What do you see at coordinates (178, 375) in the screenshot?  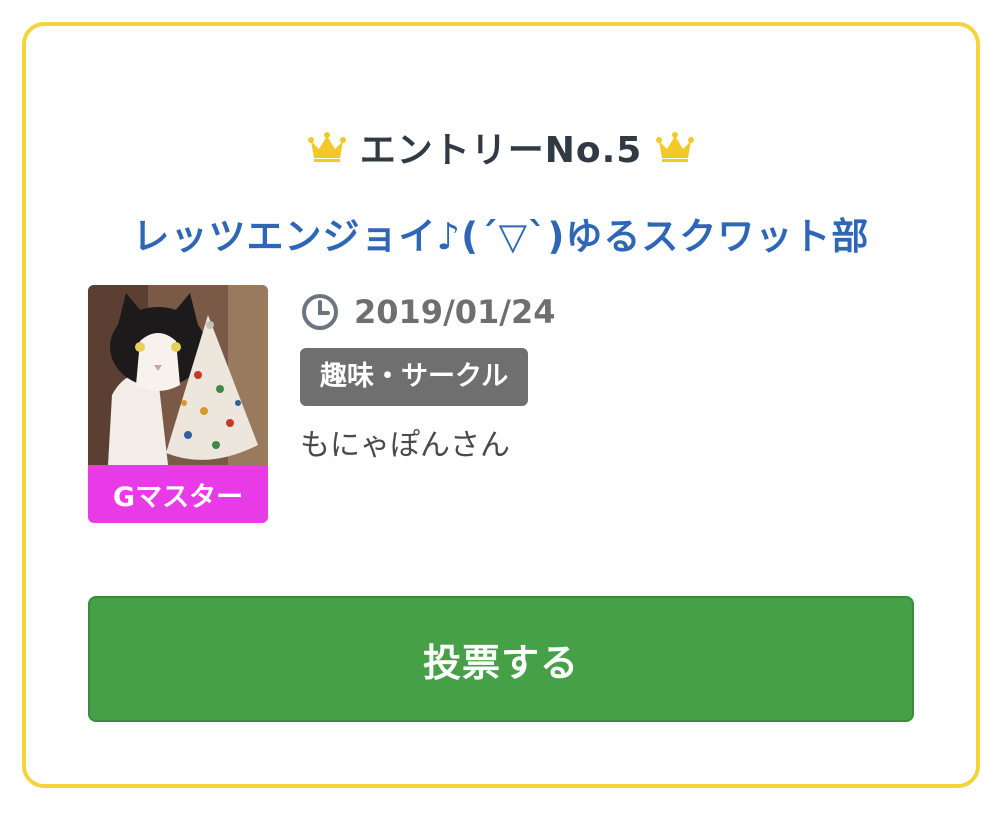 I see `cat-photo` at bounding box center [178, 375].